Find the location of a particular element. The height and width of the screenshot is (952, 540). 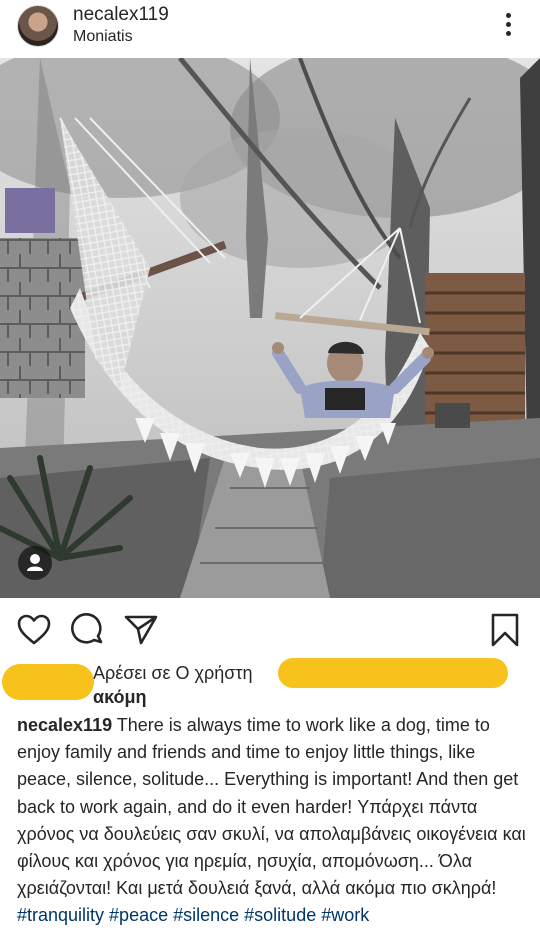

post-location: Moniatis is located at coordinates (103, 37).